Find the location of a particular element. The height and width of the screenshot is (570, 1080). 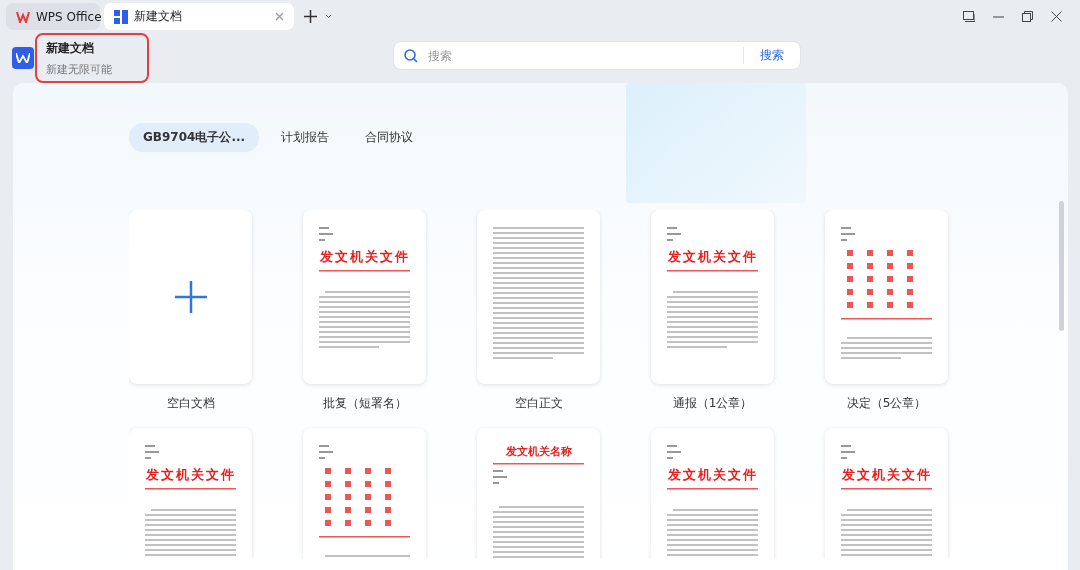

document-heading: 发文机关名称 is located at coordinates (538, 451).